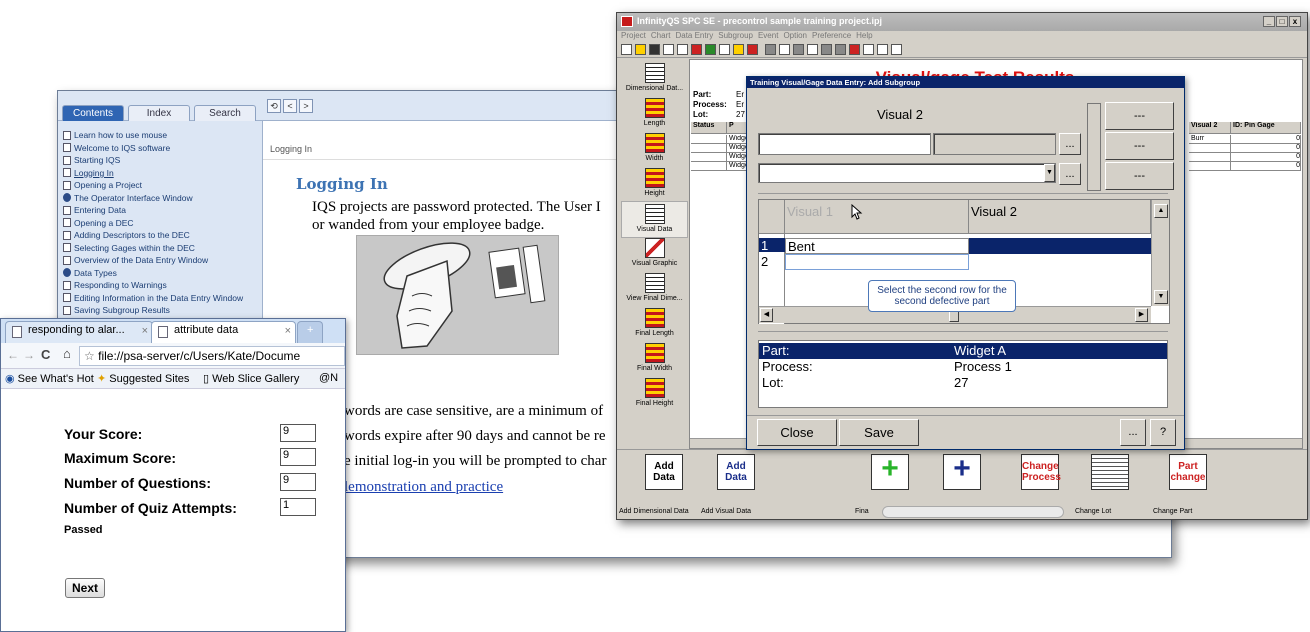 The height and width of the screenshot is (632, 1310). Describe the element at coordinates (654, 359) in the screenshot. I see `sidebar-item: Final Width` at that location.